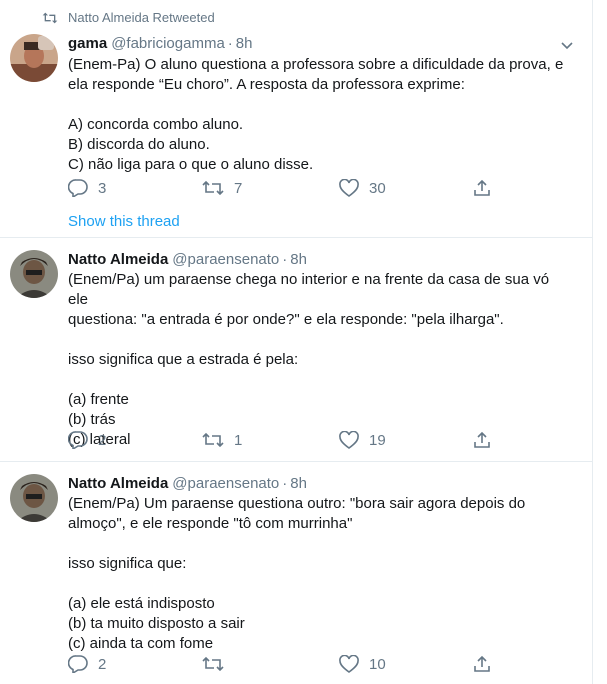 The height and width of the screenshot is (684, 607). What do you see at coordinates (238, 440) in the screenshot?
I see `retweet-count: 1` at bounding box center [238, 440].